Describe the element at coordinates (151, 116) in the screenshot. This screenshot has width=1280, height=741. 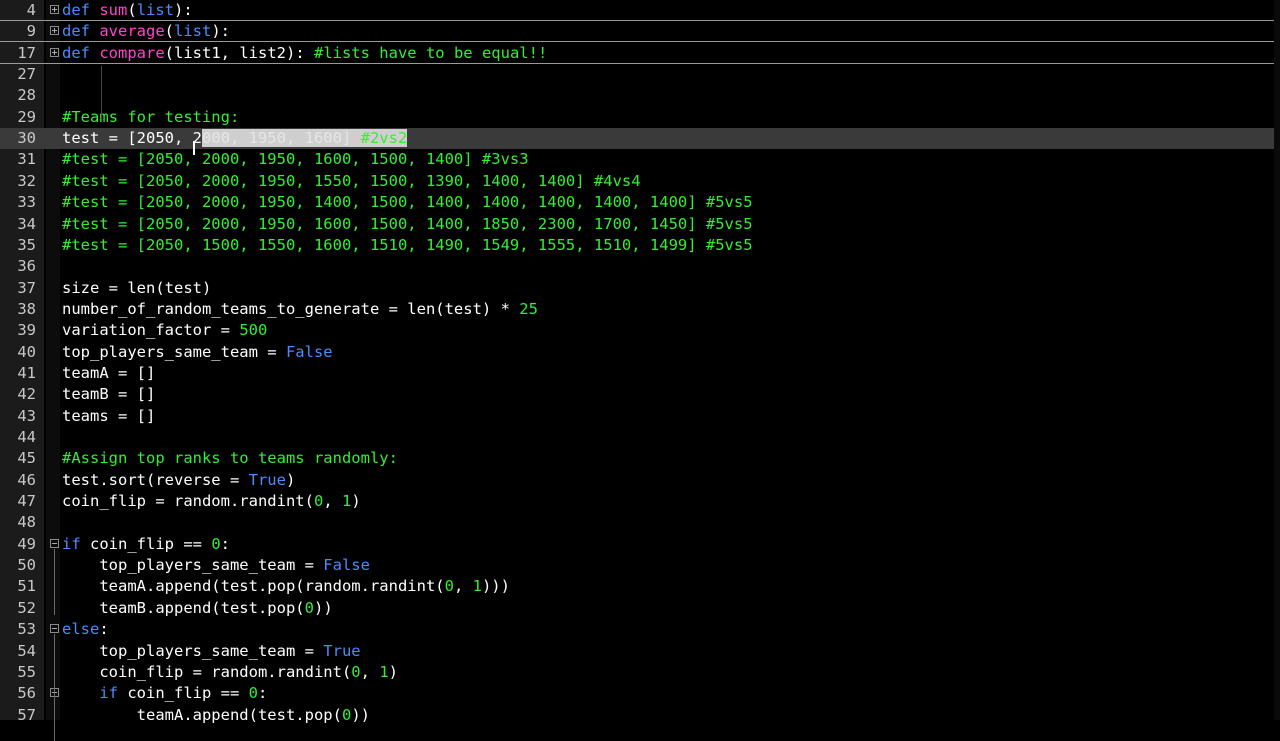
I see `code-token: #Teams for testing:` at that location.